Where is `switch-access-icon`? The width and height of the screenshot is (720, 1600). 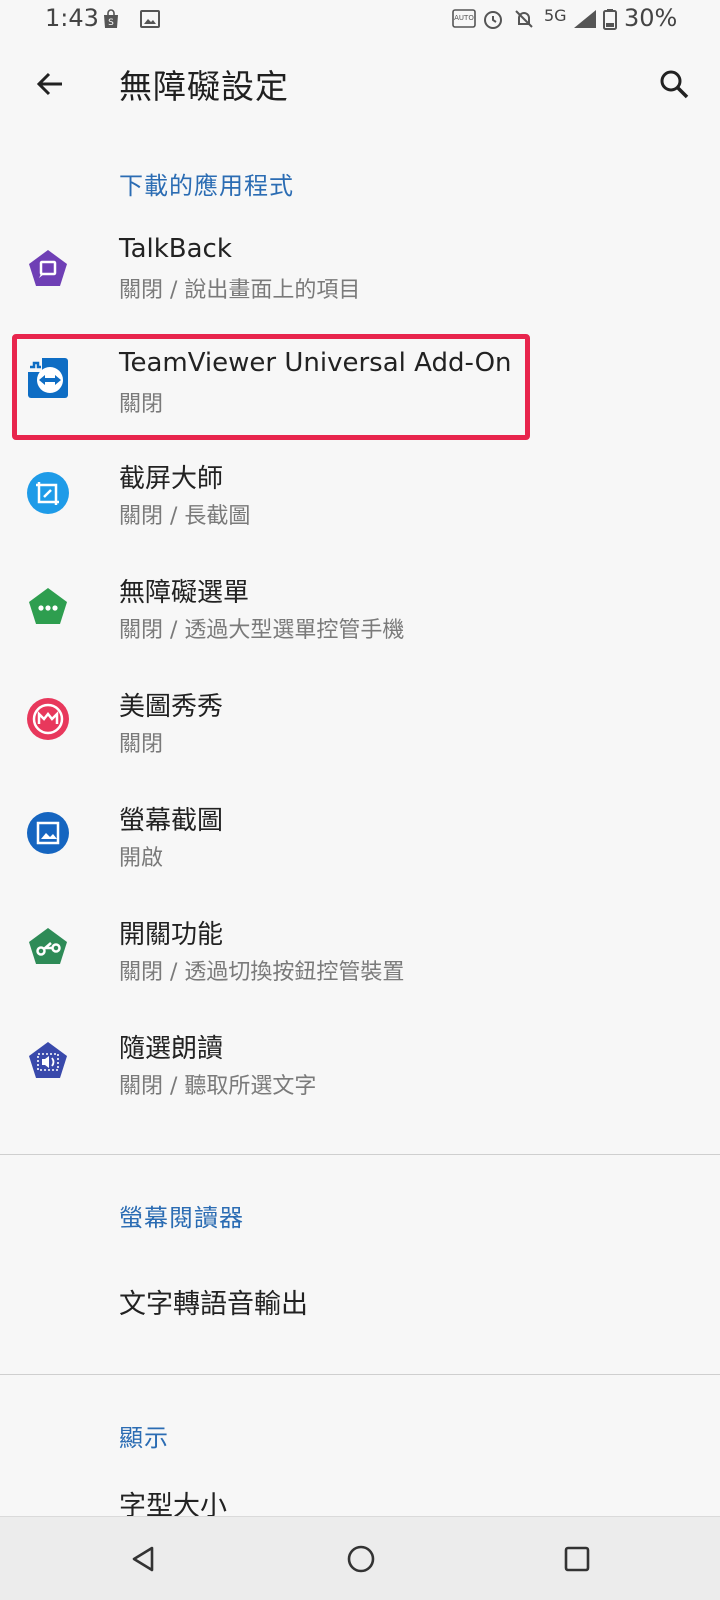 switch-access-icon is located at coordinates (48, 946).